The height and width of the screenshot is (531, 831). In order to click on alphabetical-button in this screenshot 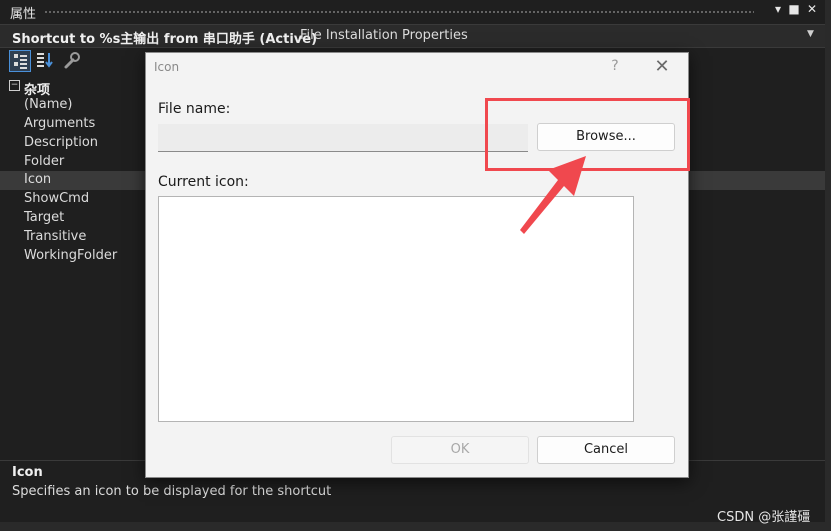, I will do `click(46, 61)`.